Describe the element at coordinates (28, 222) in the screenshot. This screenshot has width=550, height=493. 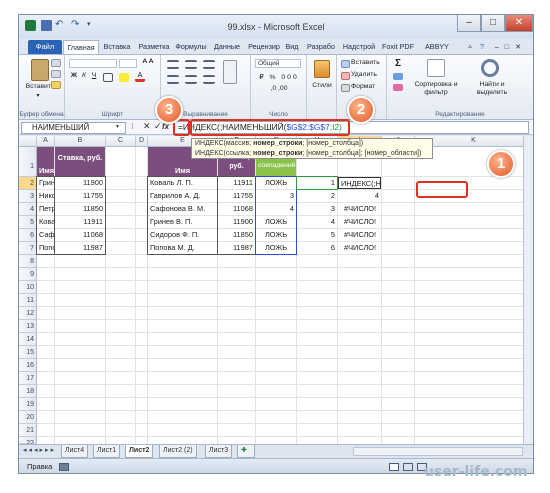
I see `row-header-5: 5` at that location.